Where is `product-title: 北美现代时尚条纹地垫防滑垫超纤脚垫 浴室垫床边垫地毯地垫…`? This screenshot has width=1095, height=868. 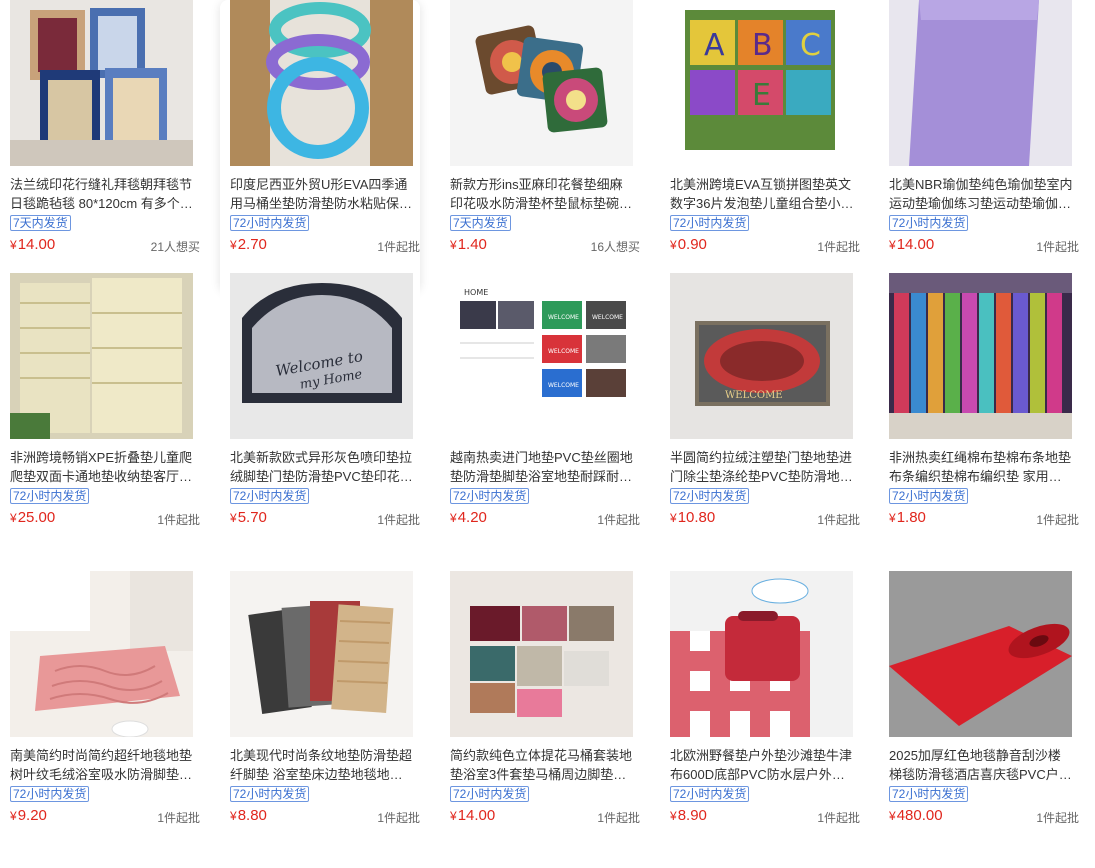
product-title: 北美现代时尚条纹地垫防滑垫超纤脚垫 浴室垫床边垫地毯地垫… is located at coordinates (322, 765).